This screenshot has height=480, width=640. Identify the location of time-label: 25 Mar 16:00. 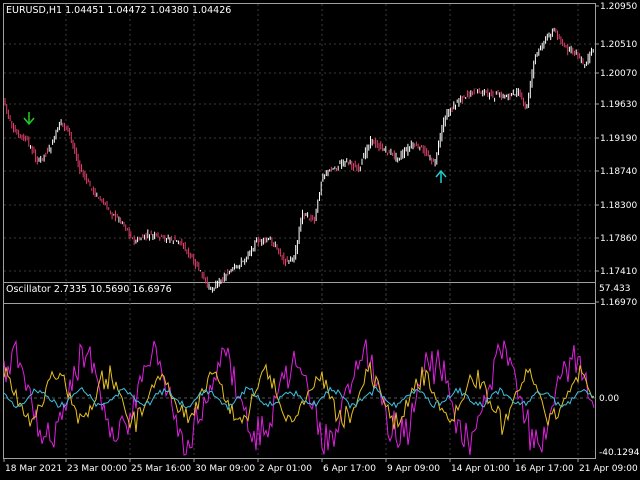
(161, 469).